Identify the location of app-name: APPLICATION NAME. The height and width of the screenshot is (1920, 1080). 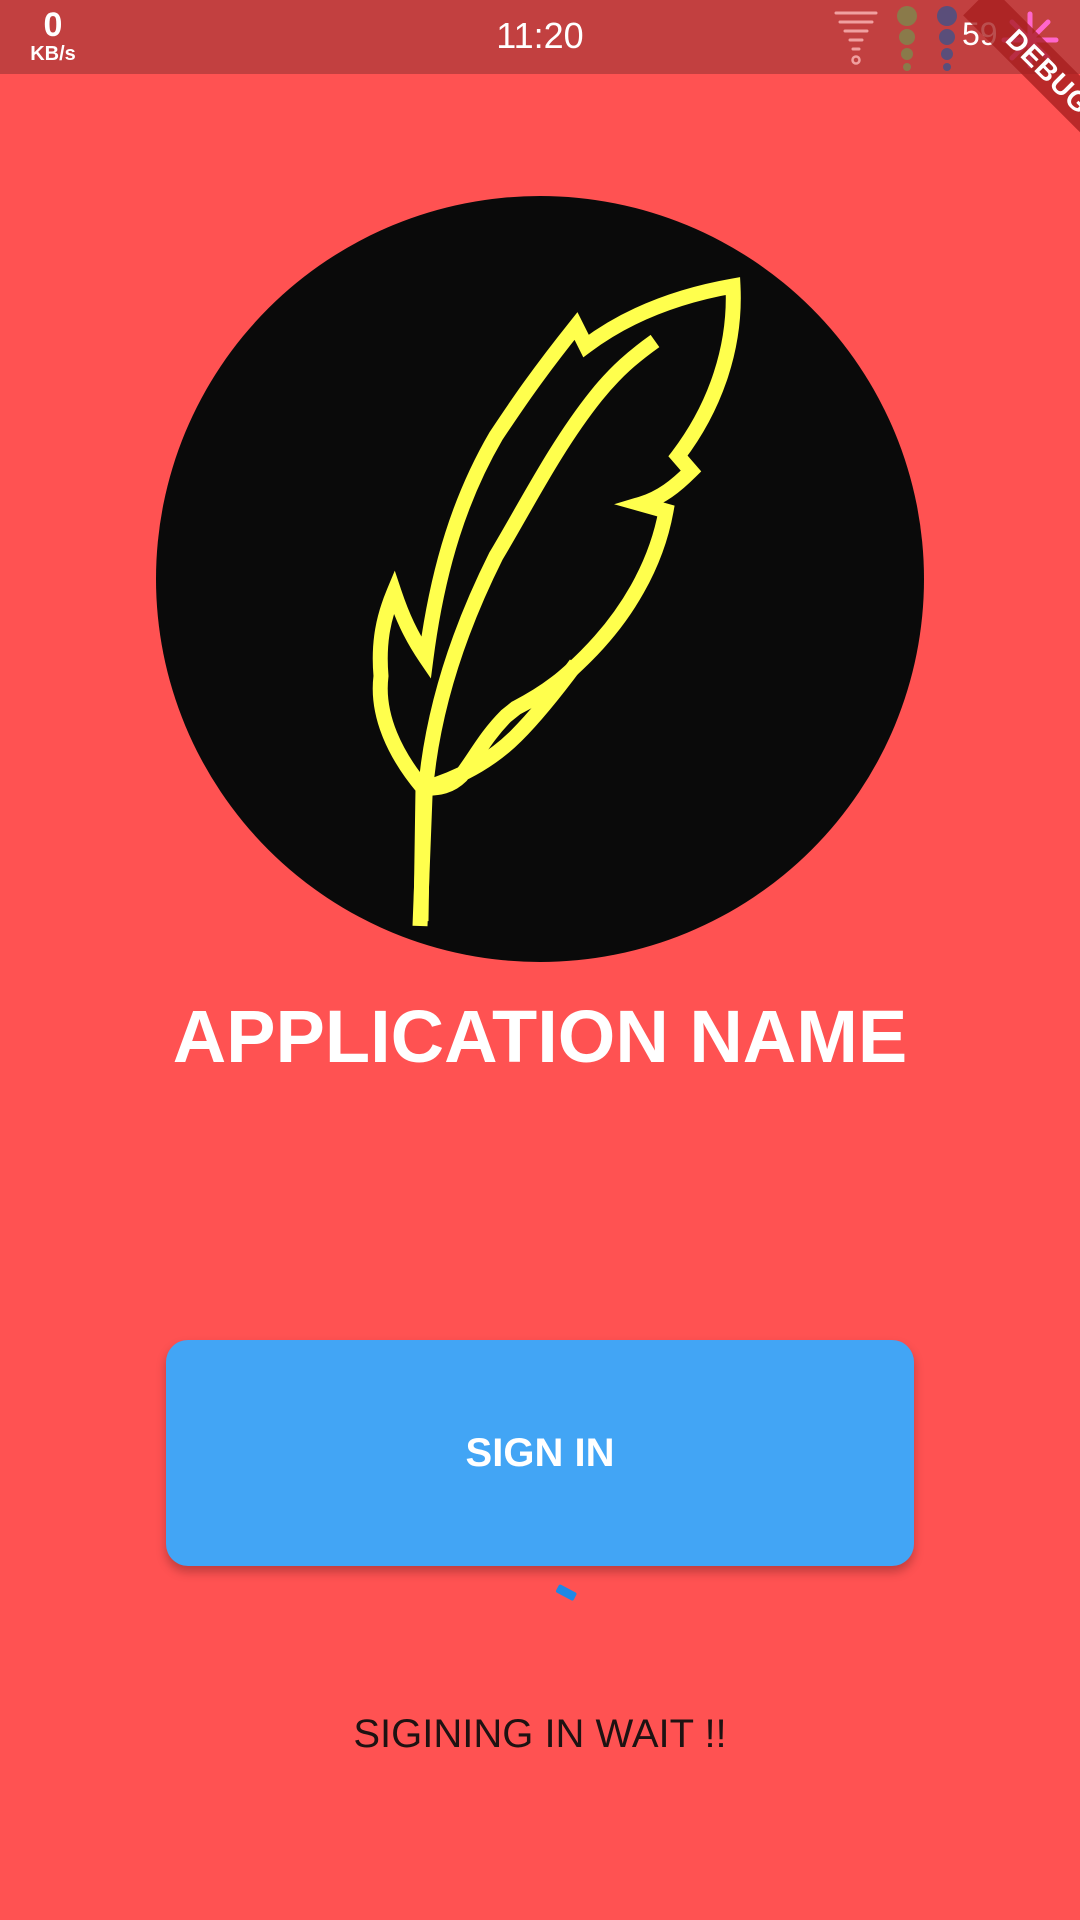
(540, 1036).